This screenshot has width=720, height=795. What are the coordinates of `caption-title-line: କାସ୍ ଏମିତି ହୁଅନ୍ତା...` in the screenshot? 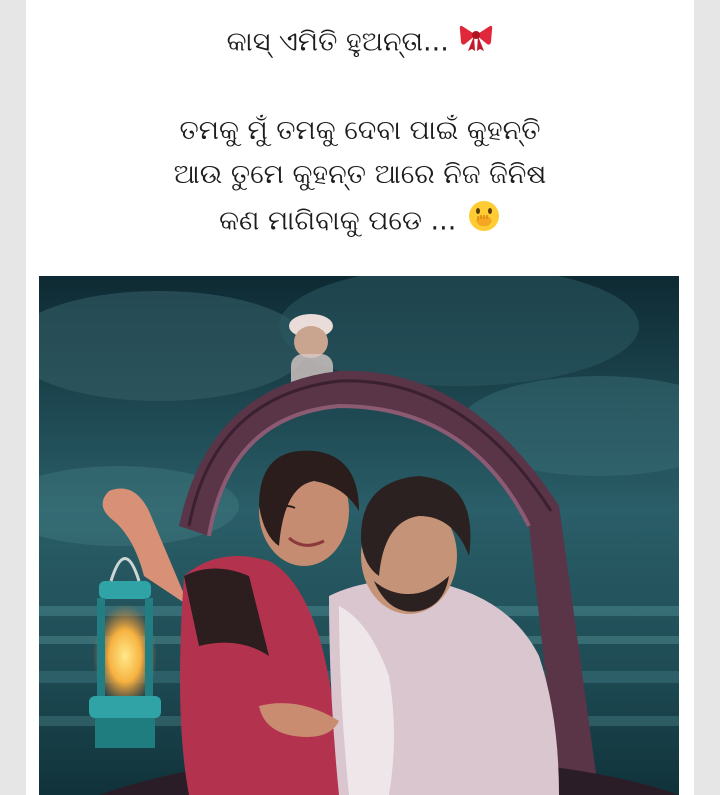 It's located at (360, 43).